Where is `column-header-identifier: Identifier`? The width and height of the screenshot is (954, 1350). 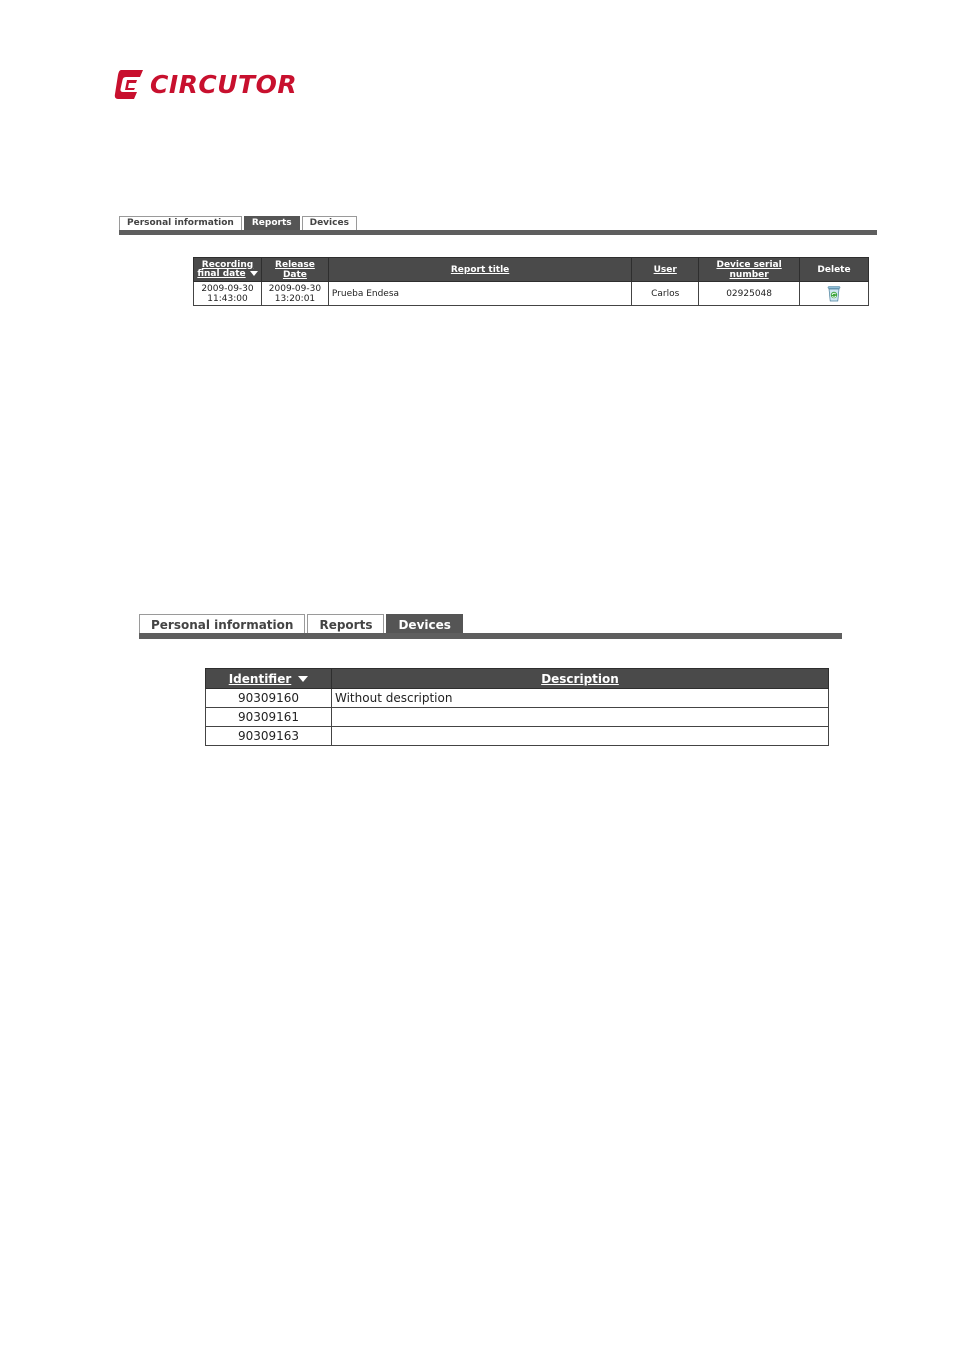
column-header-identifier: Identifier is located at coordinates (268, 678).